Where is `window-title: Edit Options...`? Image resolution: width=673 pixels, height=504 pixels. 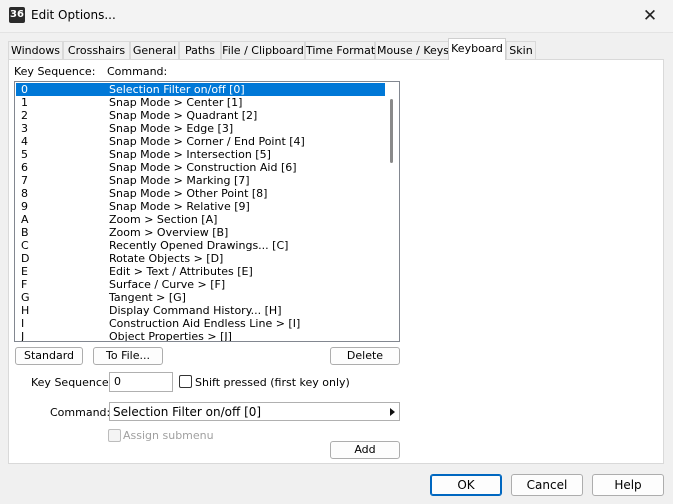 window-title: Edit Options... is located at coordinates (73, 15).